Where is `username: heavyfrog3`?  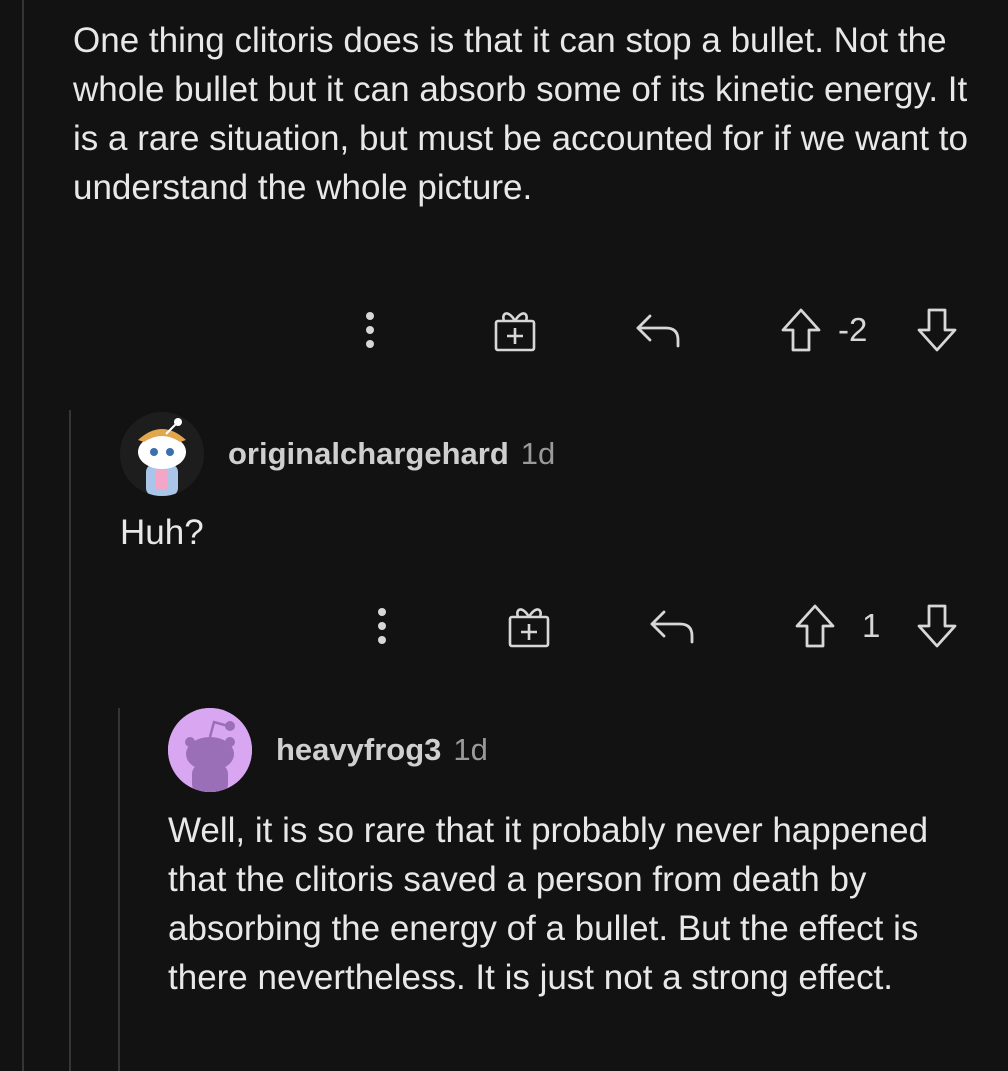
username: heavyfrog3 is located at coordinates (358, 750).